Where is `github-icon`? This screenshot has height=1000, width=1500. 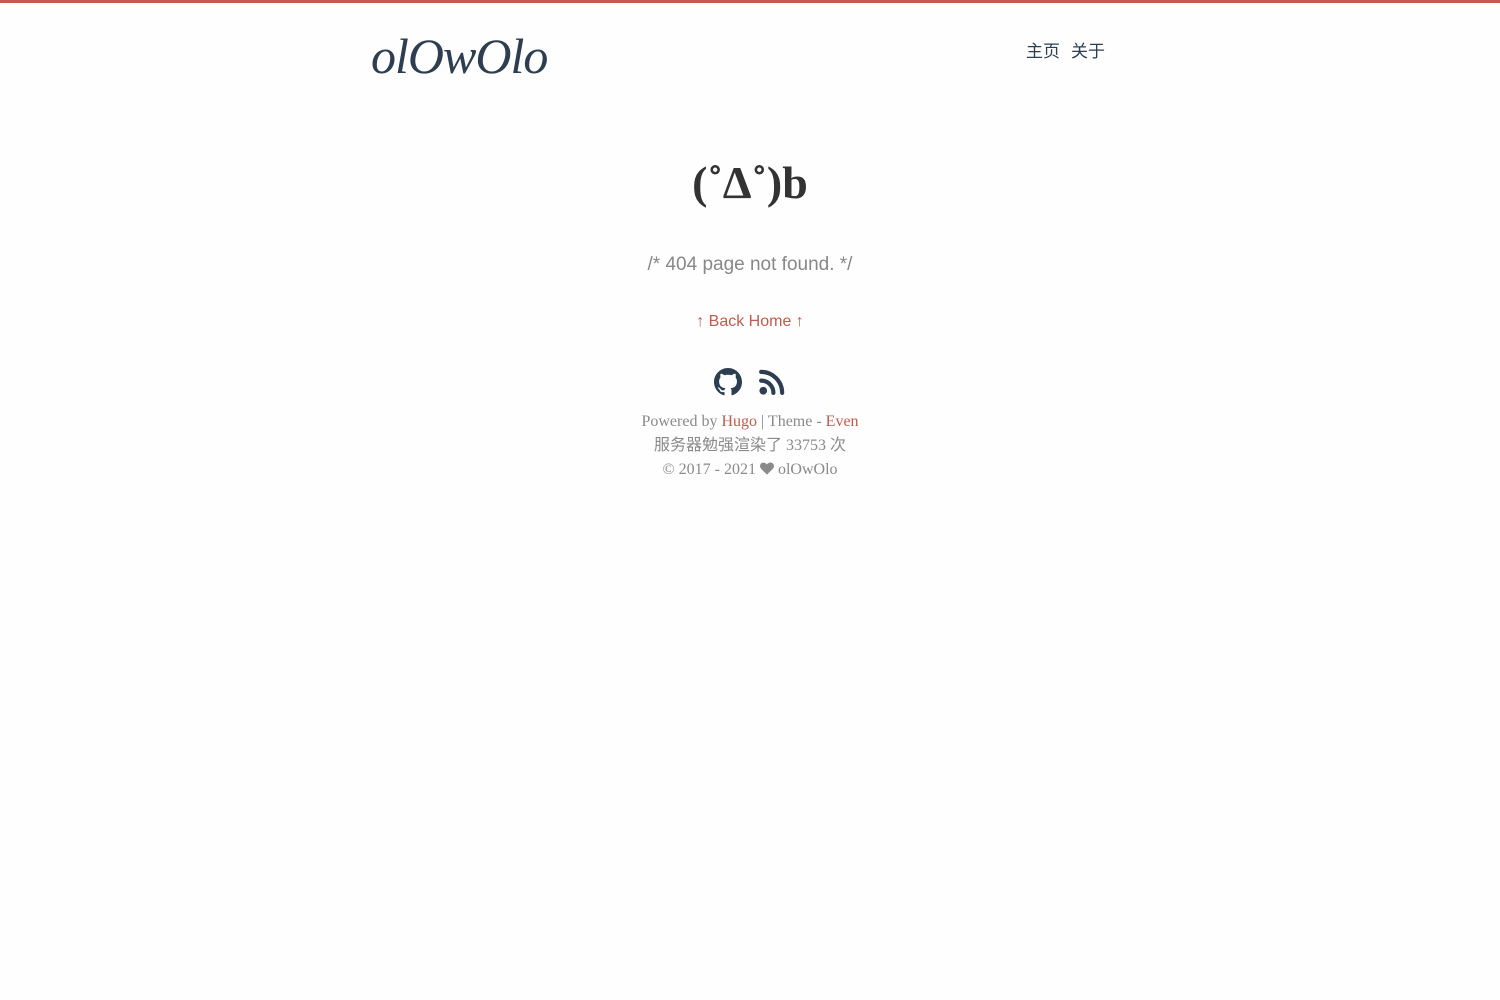 github-icon is located at coordinates (728, 382).